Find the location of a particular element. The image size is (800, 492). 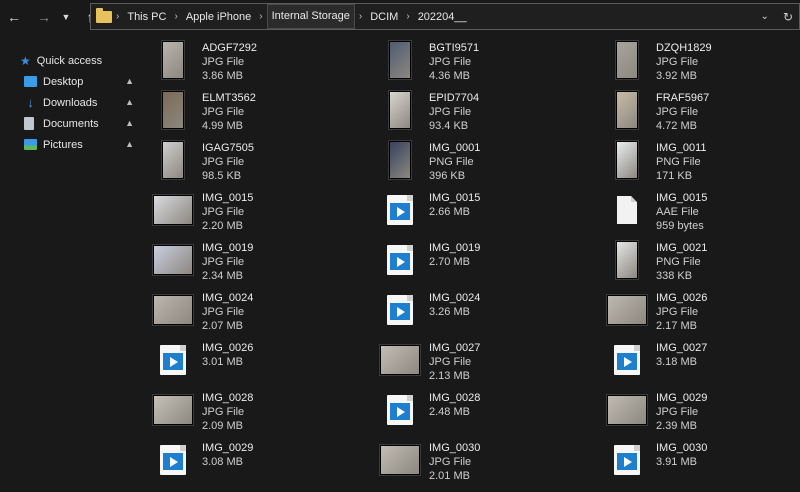

file-item: IMG_0011 PNG File 171 KB is located at coordinates (701, 163).